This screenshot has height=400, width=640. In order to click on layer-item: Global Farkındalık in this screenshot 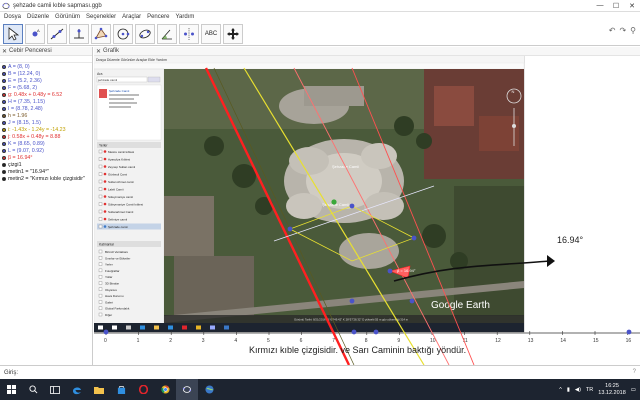, I will do `click(117, 309)`.